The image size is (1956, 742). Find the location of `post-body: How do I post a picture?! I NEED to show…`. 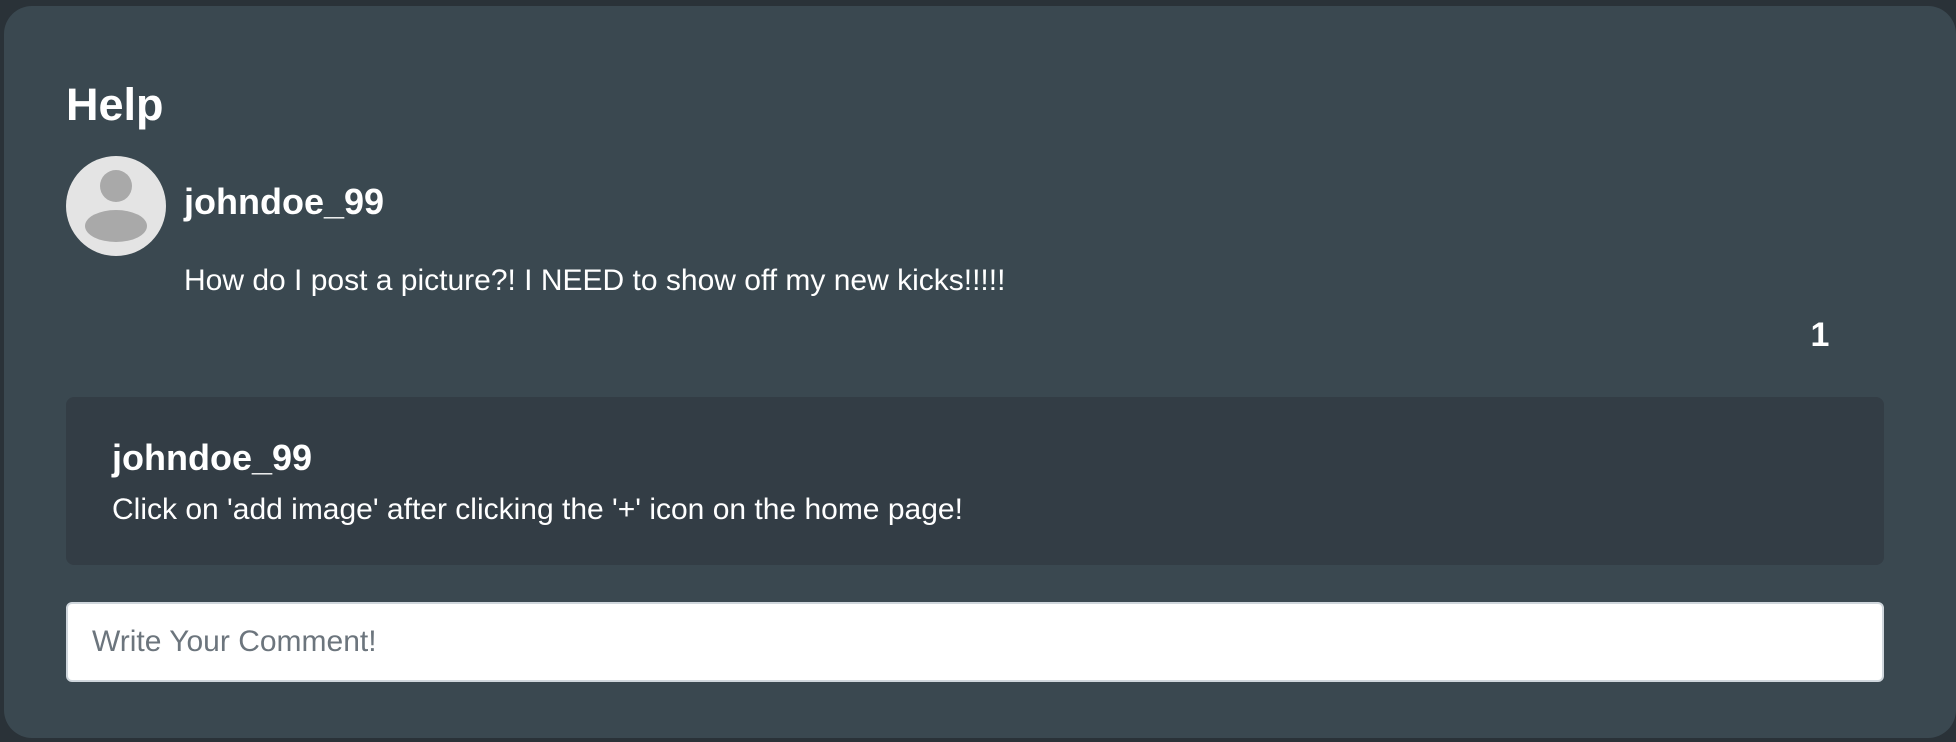

post-body: How do I post a picture?! I NEED to show… is located at coordinates (595, 280).